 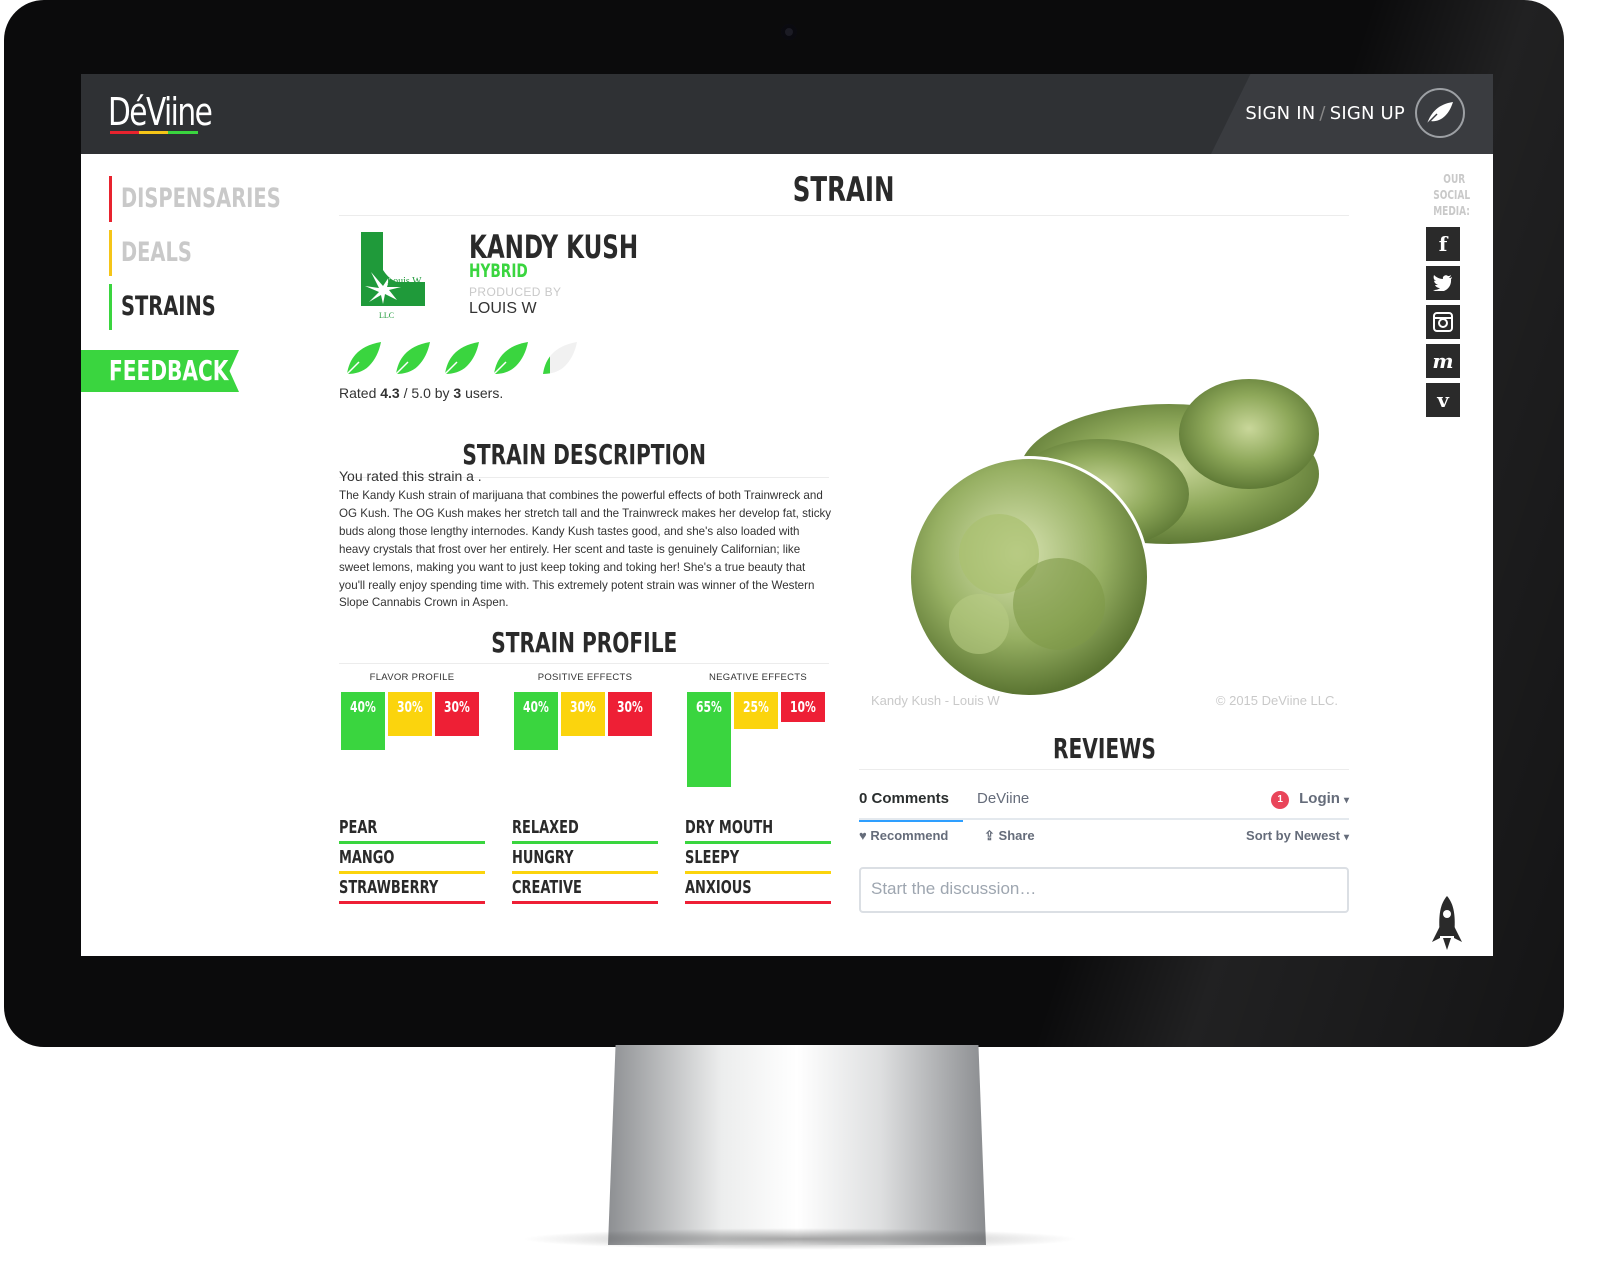 I want to click on sign-up-link: SIGN UP, so click(x=1367, y=113).